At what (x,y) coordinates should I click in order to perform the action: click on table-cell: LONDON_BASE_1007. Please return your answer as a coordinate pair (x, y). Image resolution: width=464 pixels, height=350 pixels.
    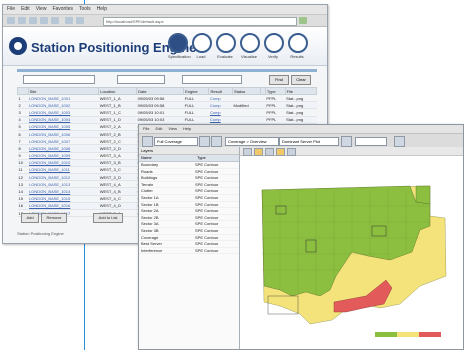
    Looking at the image, I should click on (63, 141).